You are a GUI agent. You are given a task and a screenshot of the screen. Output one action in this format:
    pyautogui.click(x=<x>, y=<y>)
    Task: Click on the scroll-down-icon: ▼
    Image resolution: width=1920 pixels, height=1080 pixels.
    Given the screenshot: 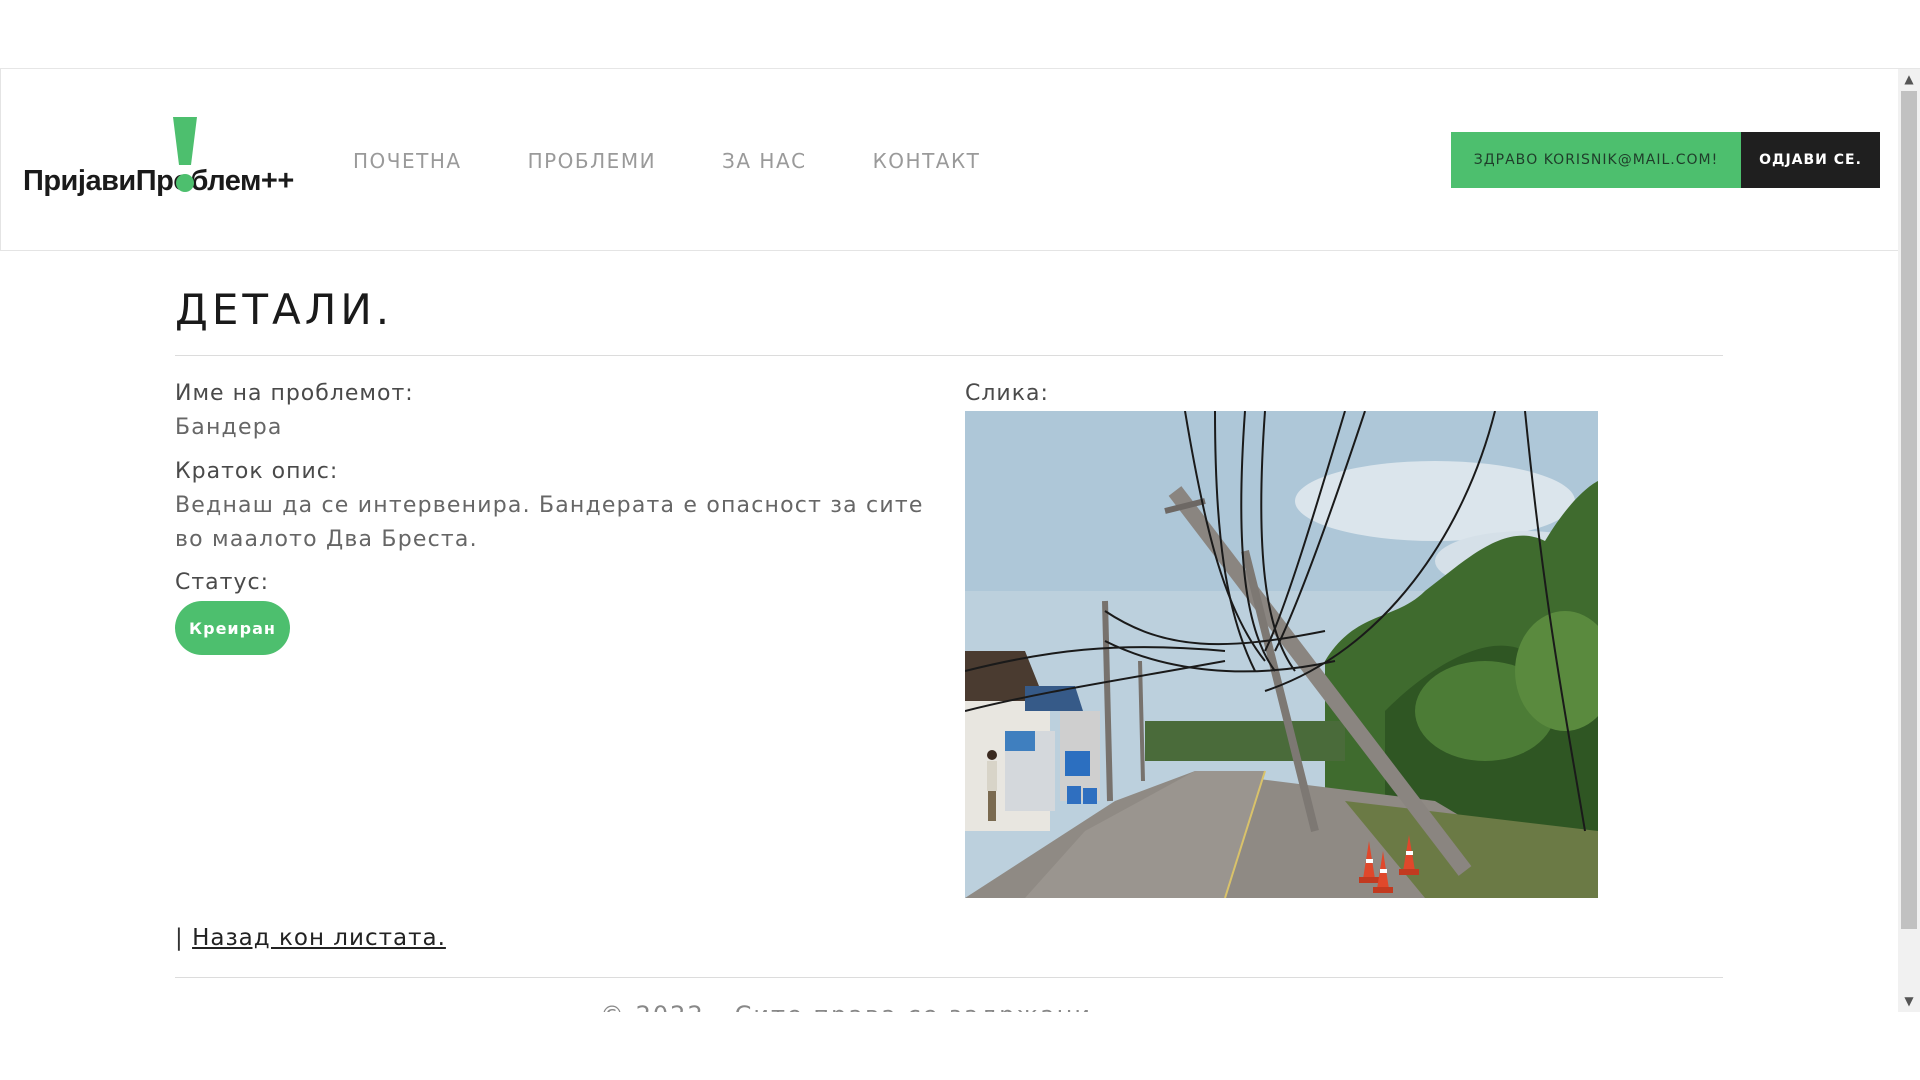 What is the action you would take?
    pyautogui.click(x=1909, y=1001)
    